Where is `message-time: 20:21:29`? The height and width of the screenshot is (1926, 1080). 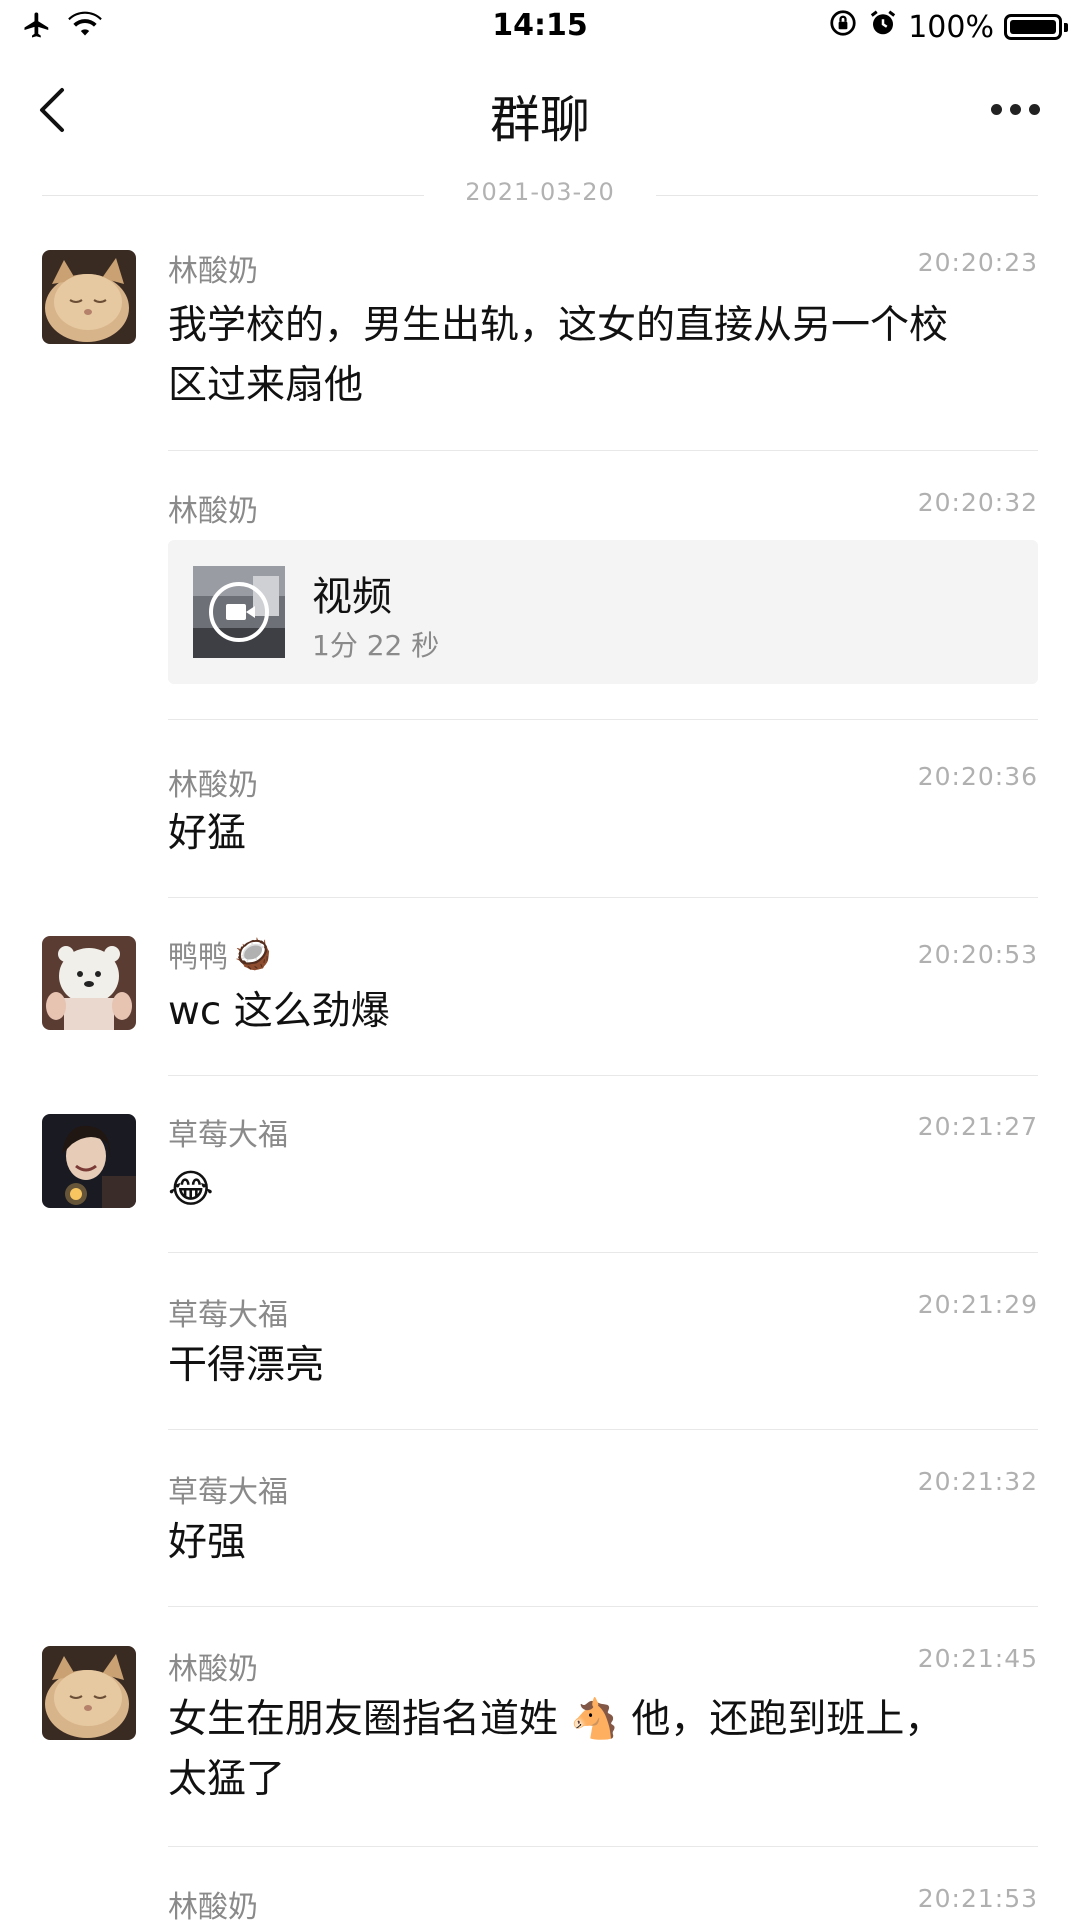
message-time: 20:21:29 is located at coordinates (977, 1304).